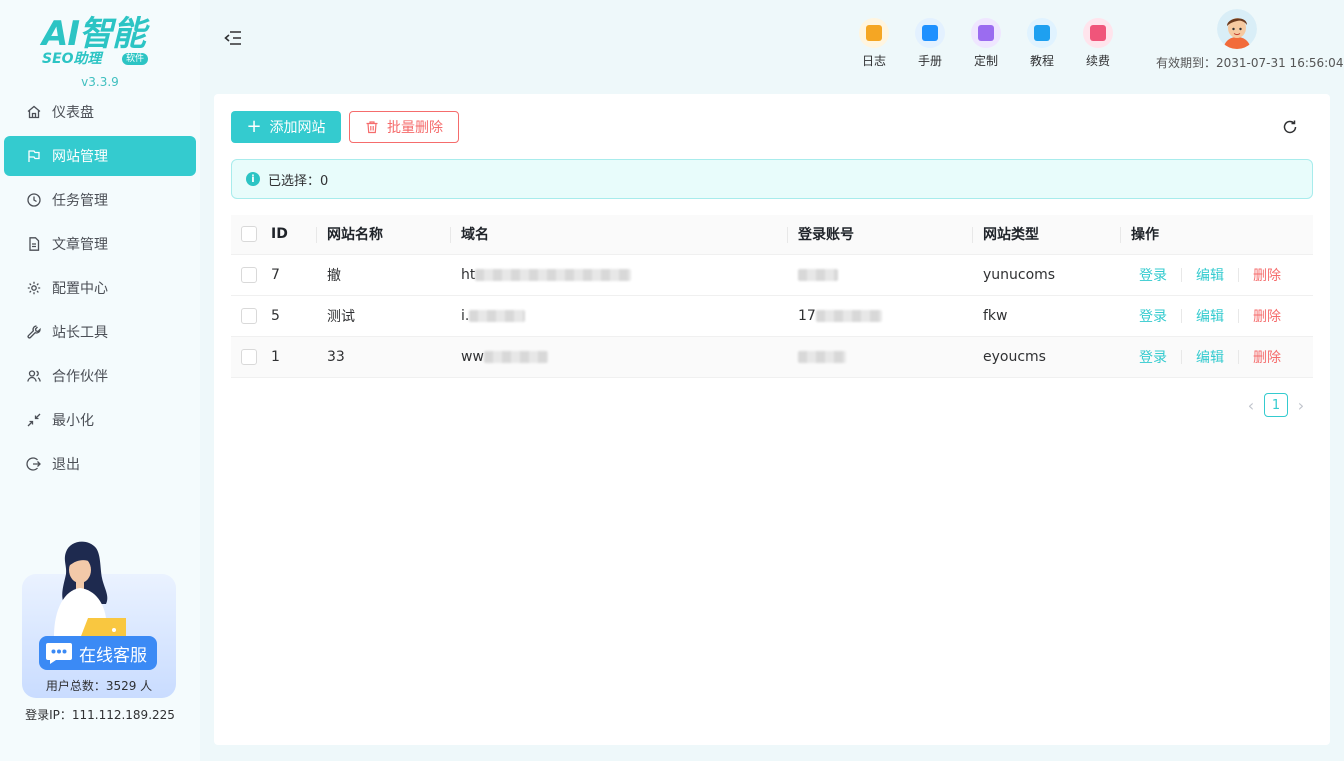 The height and width of the screenshot is (761, 1344). What do you see at coordinates (384, 357) in the screenshot?
I see `site-name: 33` at bounding box center [384, 357].